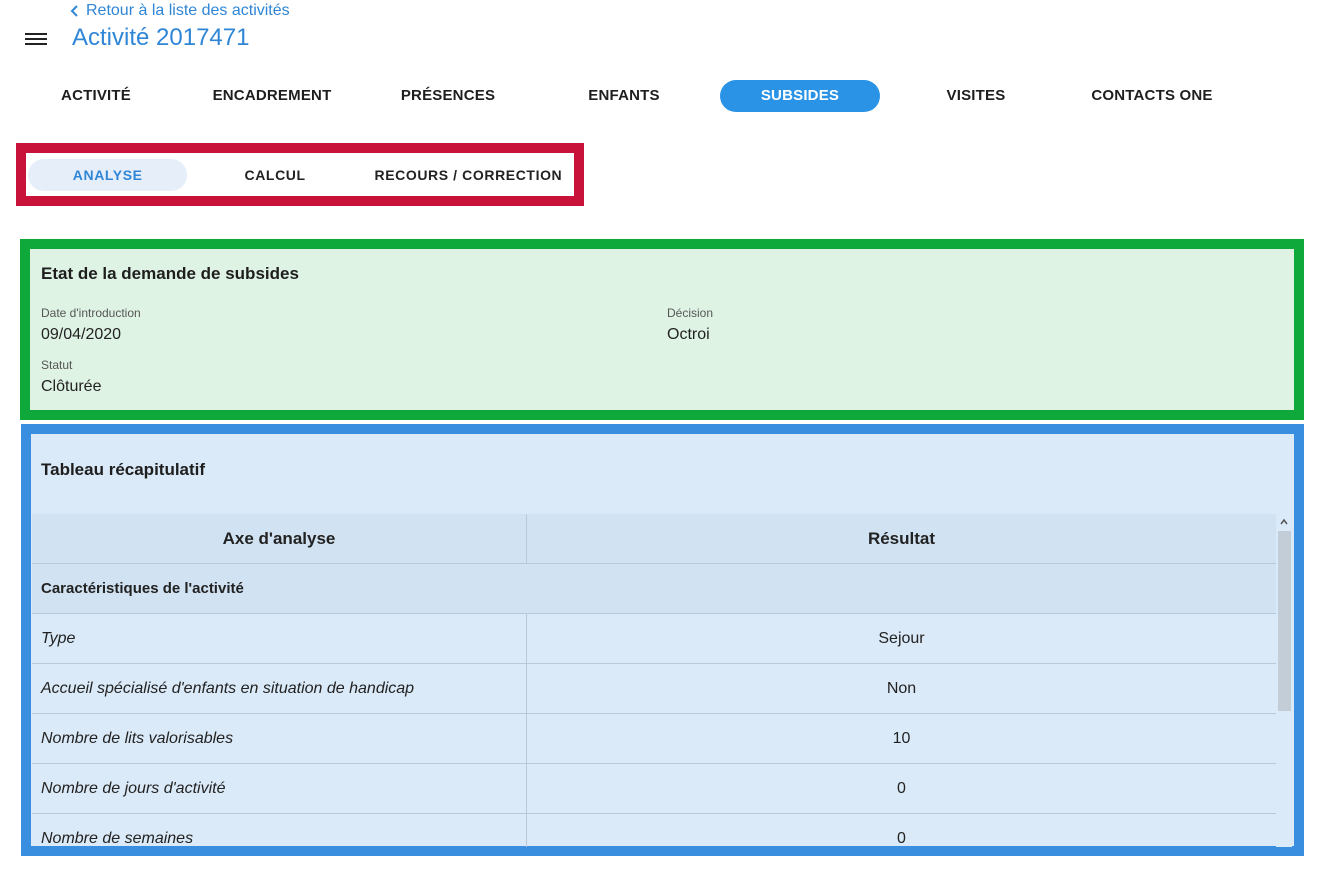  What do you see at coordinates (36, 39) in the screenshot?
I see `menu-icon` at bounding box center [36, 39].